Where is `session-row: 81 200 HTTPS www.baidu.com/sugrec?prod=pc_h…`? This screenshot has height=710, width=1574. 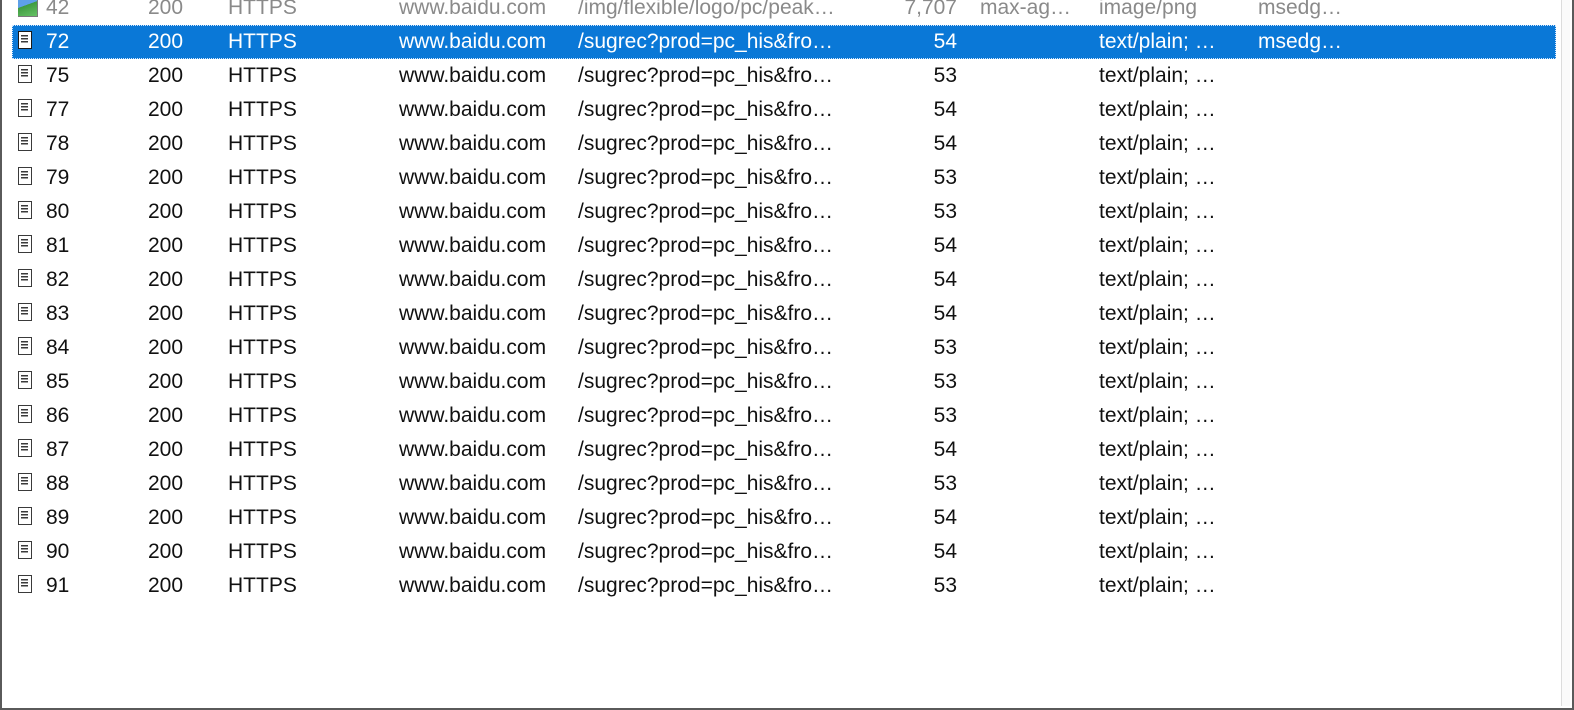
session-row: 81 200 HTTPS www.baidu.com/sugrec?prod=pc_h… is located at coordinates (784, 246).